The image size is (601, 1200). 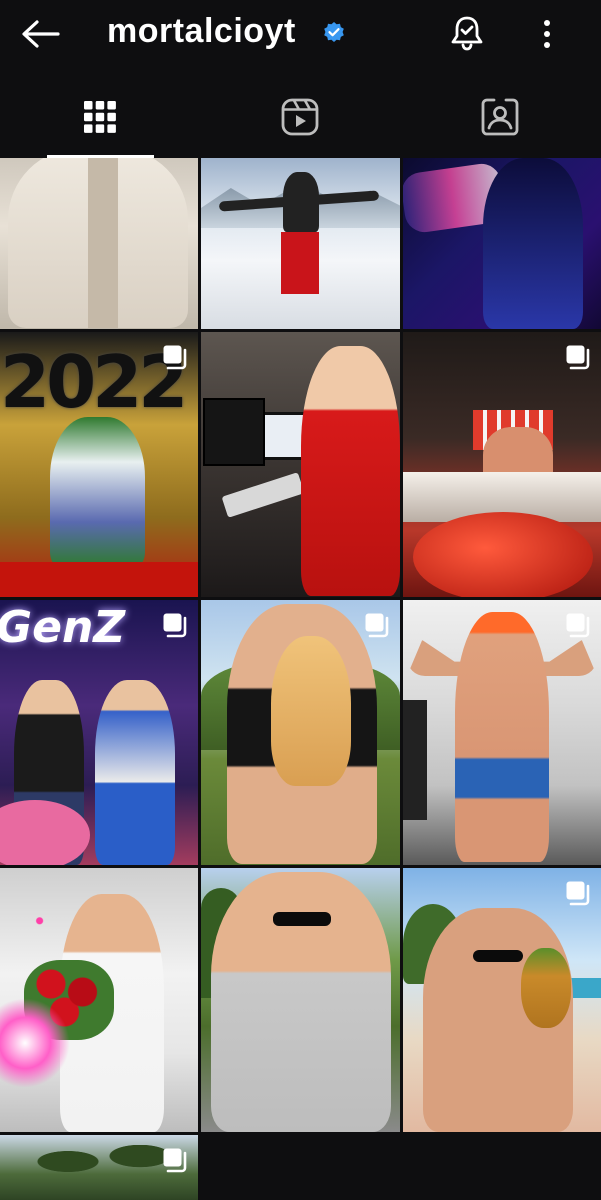 I want to click on notifications-button, so click(x=467, y=33).